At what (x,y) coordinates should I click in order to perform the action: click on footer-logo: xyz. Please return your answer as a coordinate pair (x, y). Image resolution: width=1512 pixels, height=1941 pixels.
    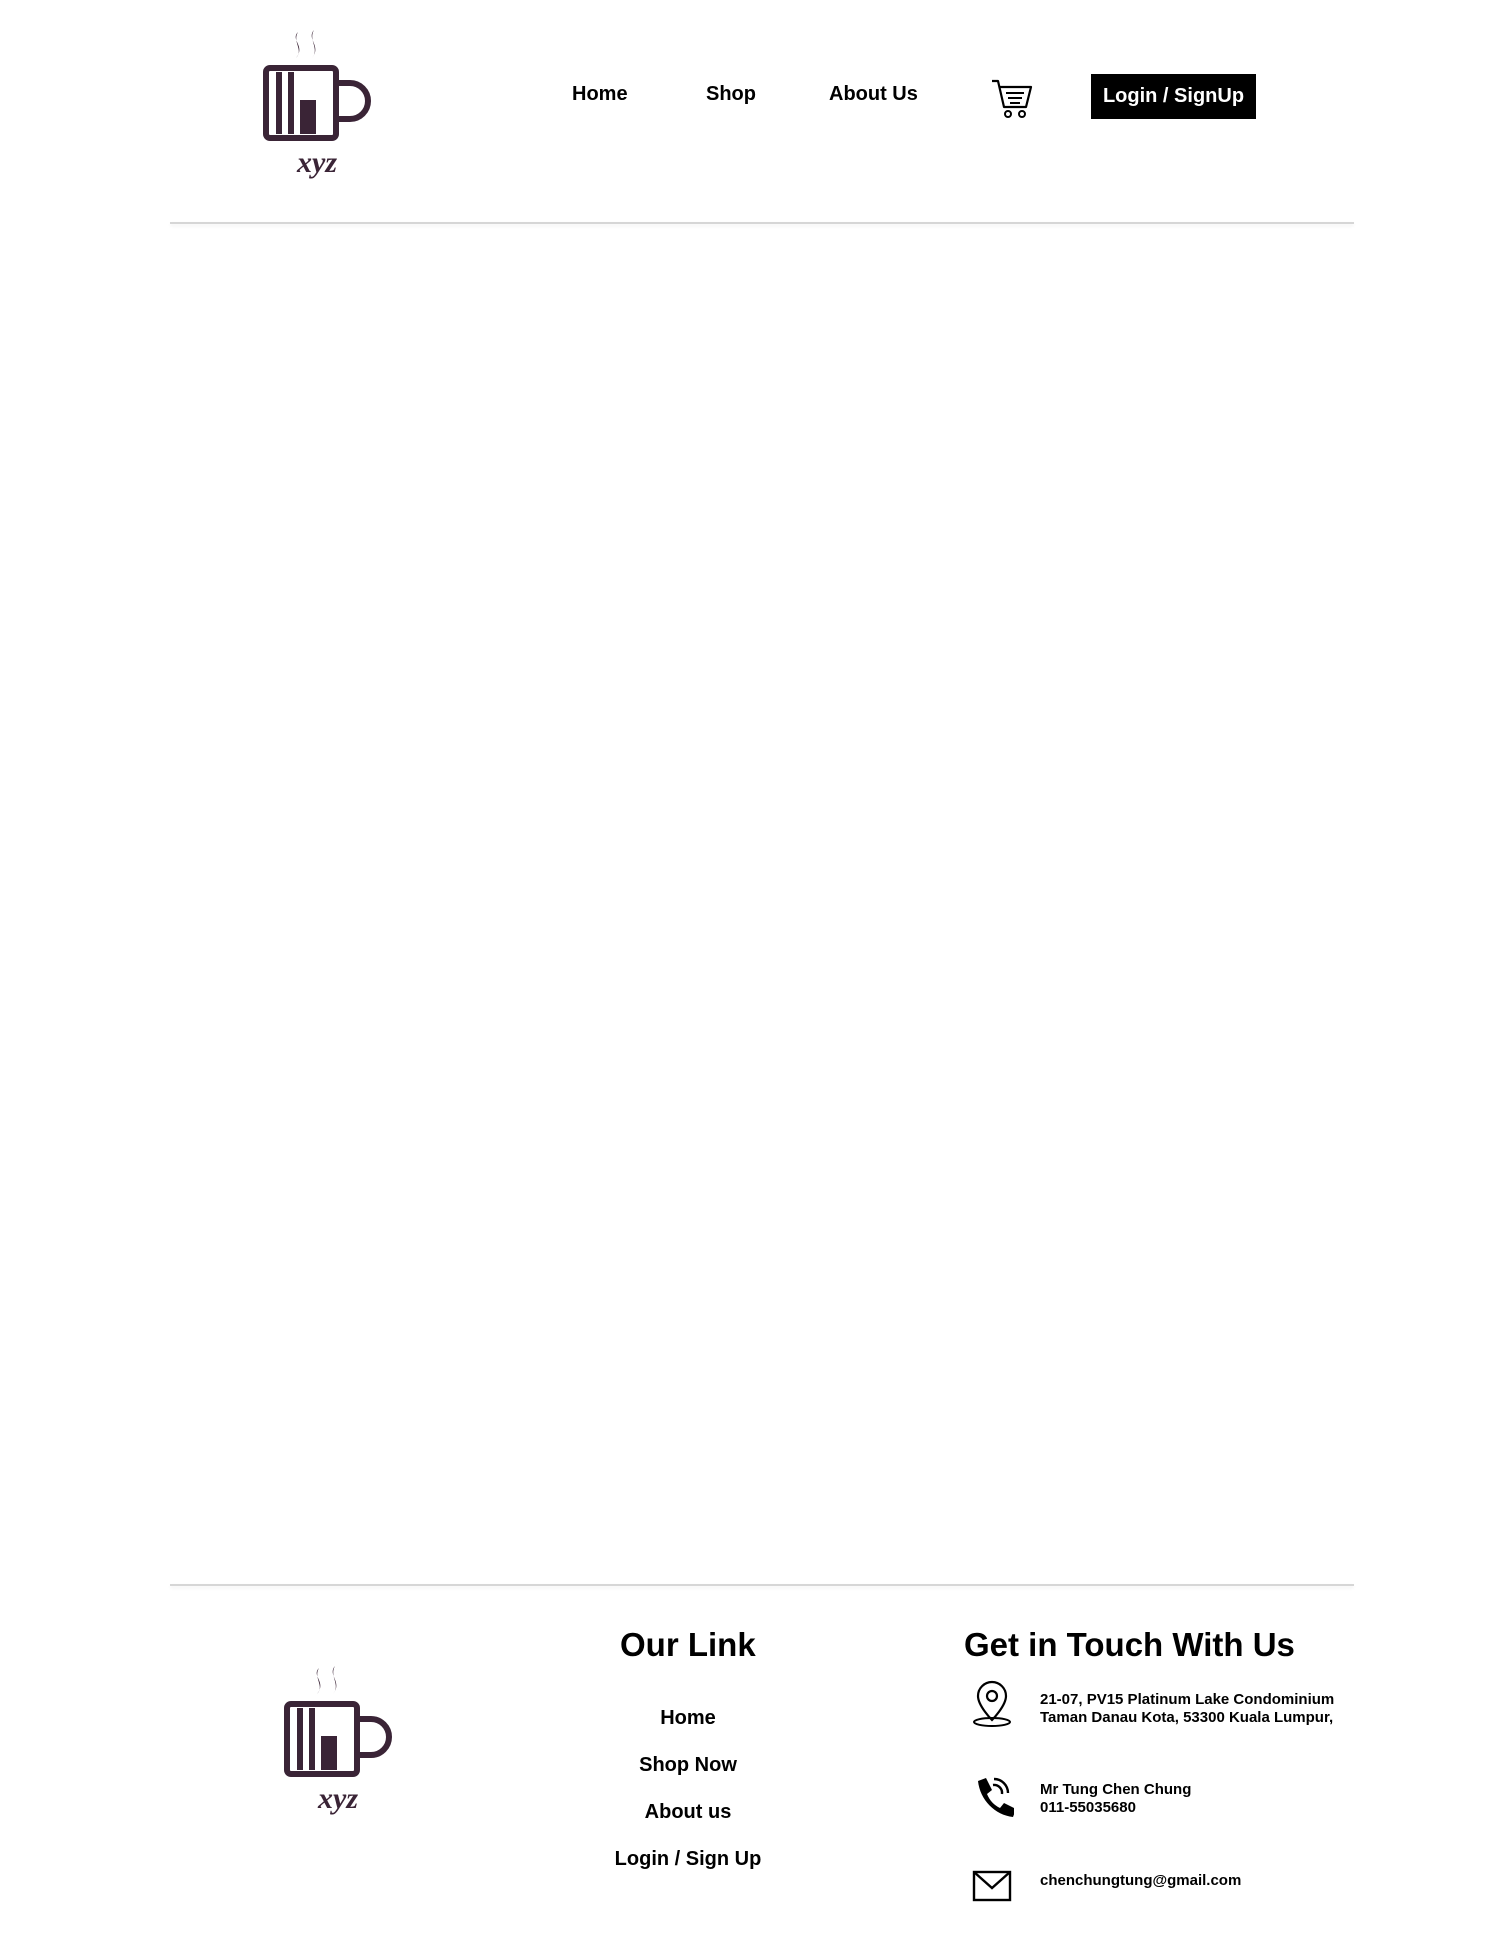
    Looking at the image, I should click on (338, 1741).